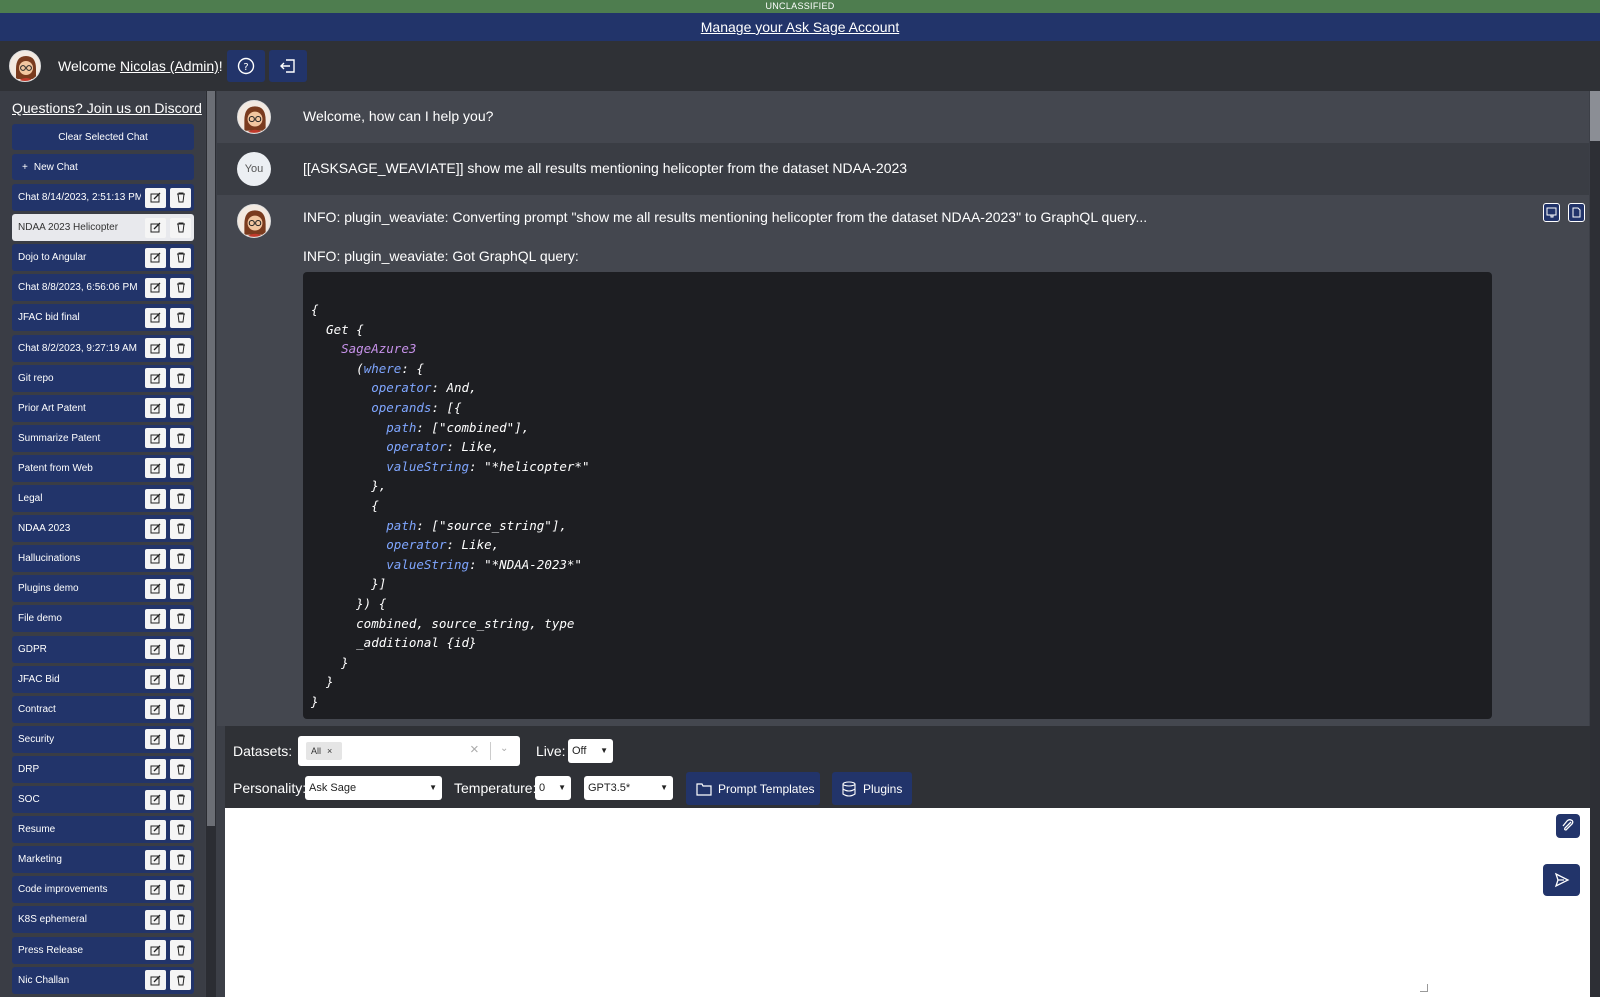 The image size is (1600, 997). Describe the element at coordinates (800, 27) in the screenshot. I see `manage-account-link: Manage your Ask Sage Account` at that location.